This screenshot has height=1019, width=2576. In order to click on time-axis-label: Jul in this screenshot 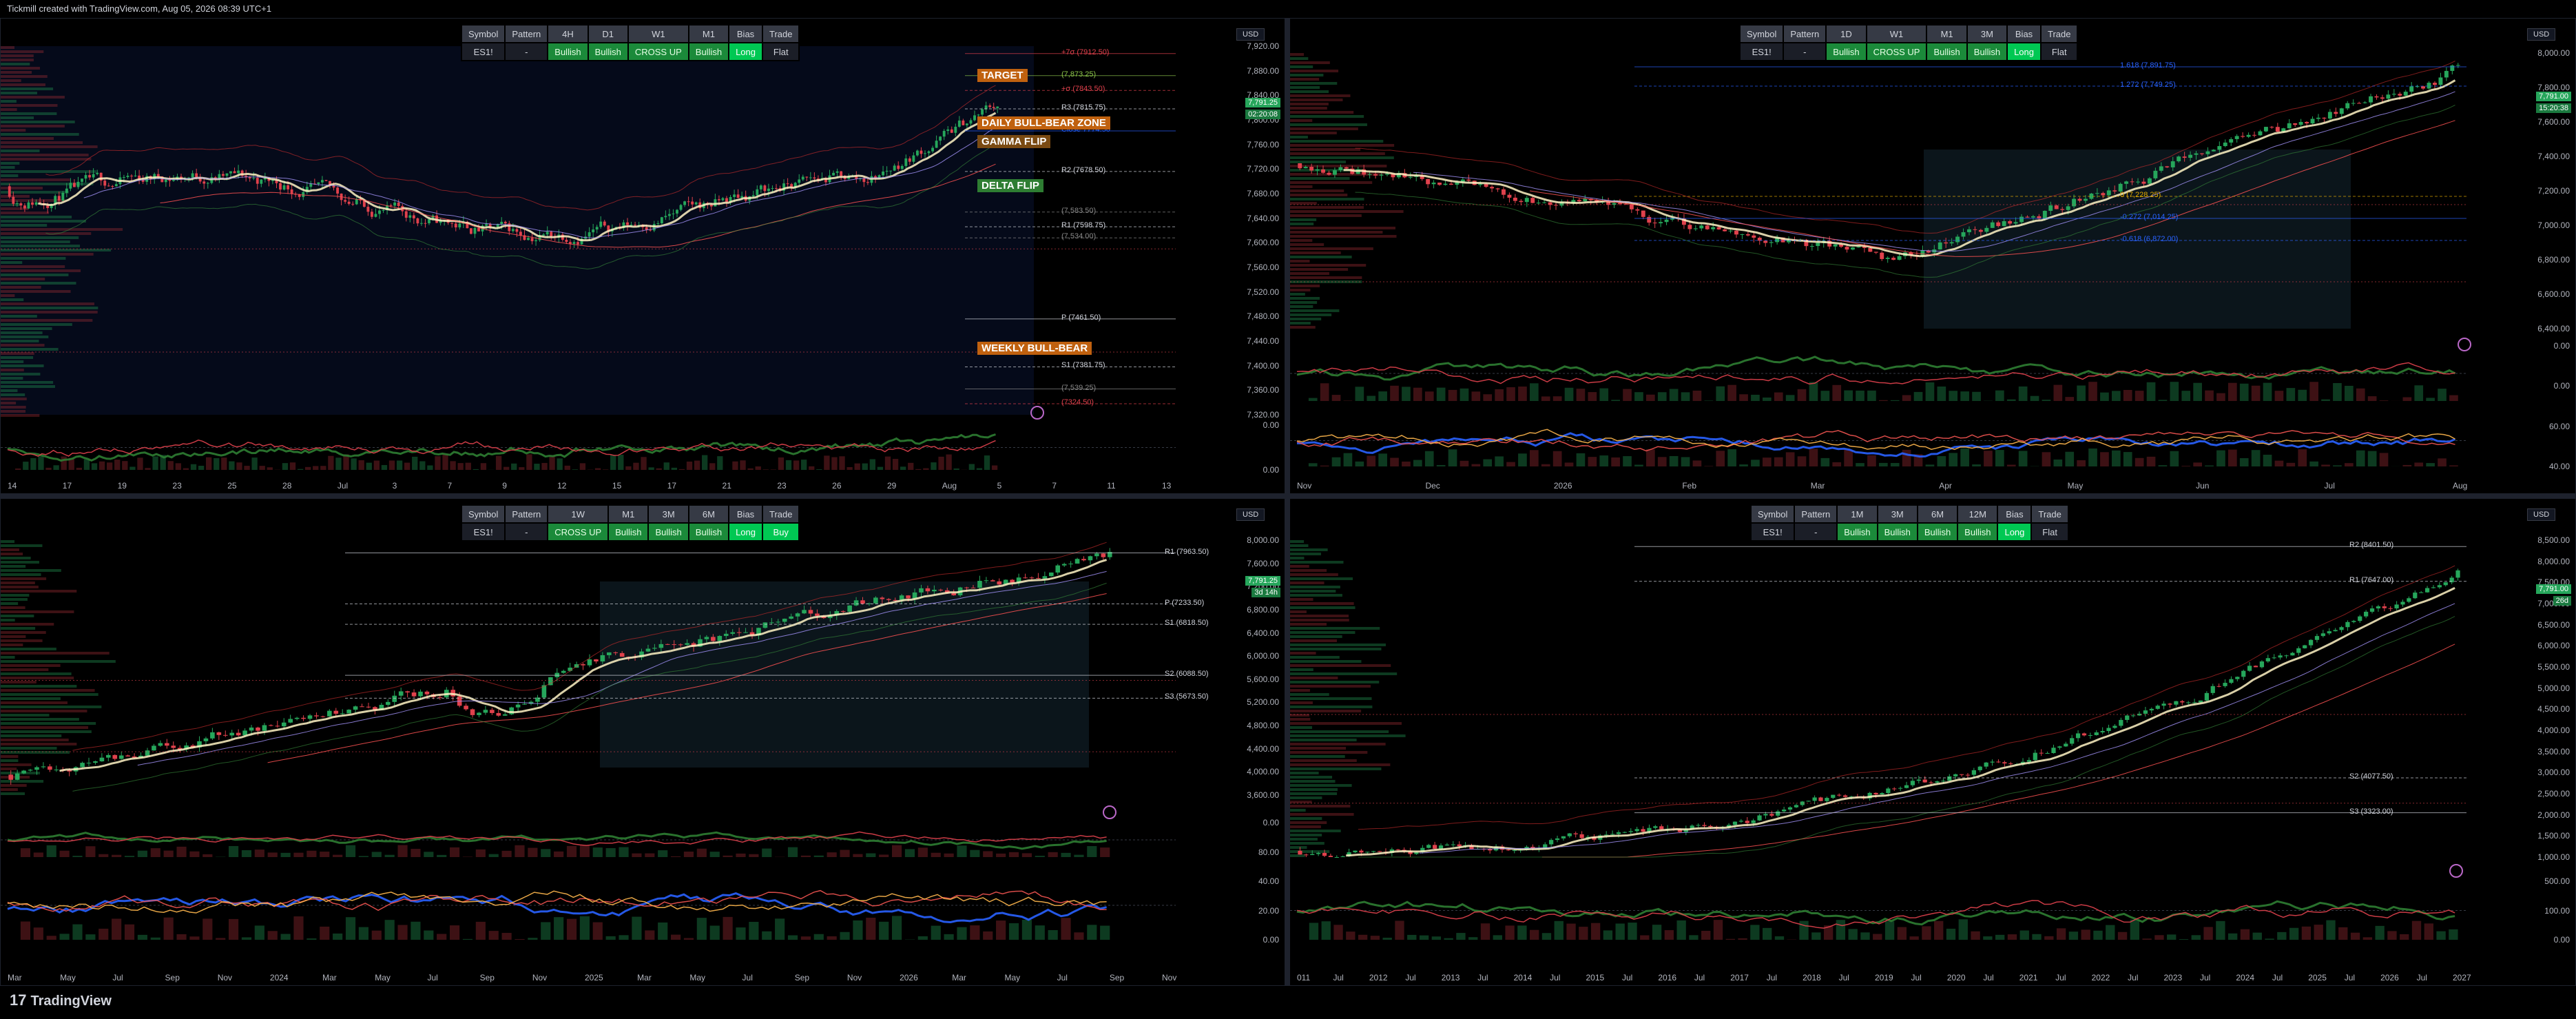, I will do `click(2421, 977)`.